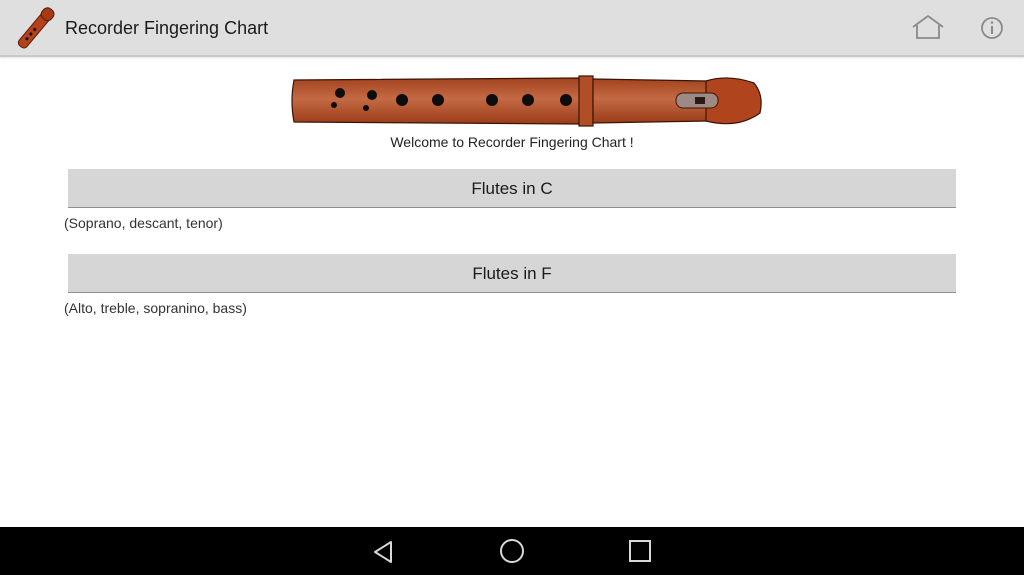  Describe the element at coordinates (512, 142) in the screenshot. I see `welcome-text: Welcome to Recorder Fingering Chart !` at that location.